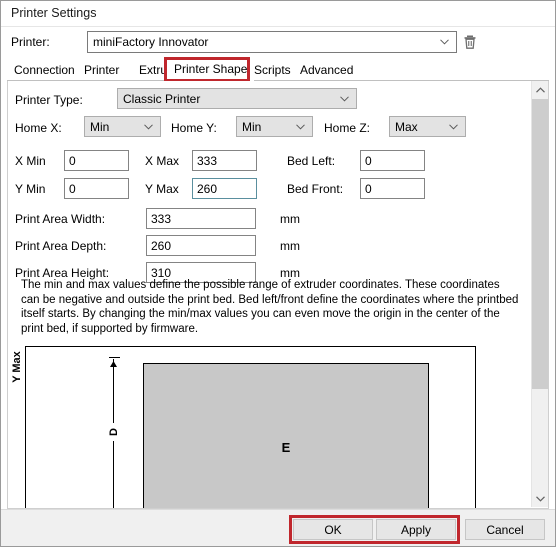  I want to click on print-area-depth-unit: mm, so click(290, 246).